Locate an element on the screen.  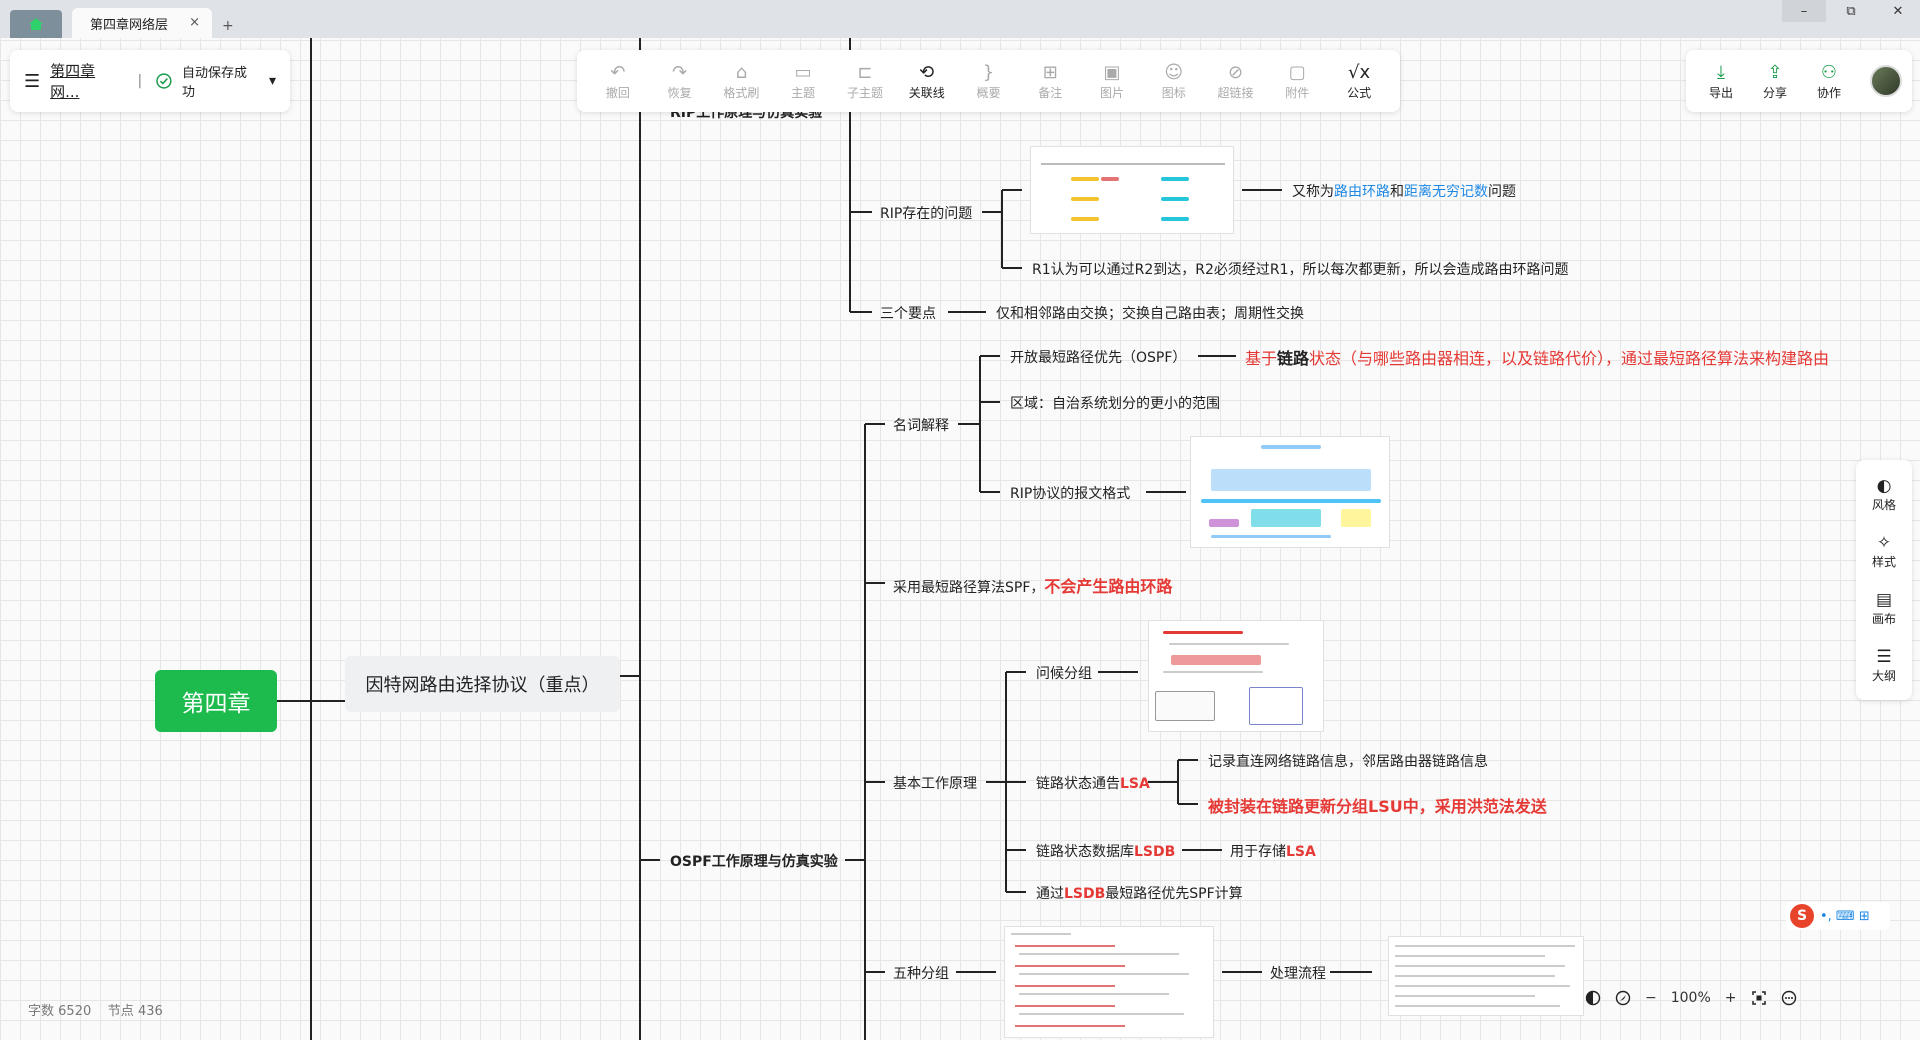
rip-loop-alias-node: 又称为路由环路和距离无穷记数问题 is located at coordinates (1404, 191).